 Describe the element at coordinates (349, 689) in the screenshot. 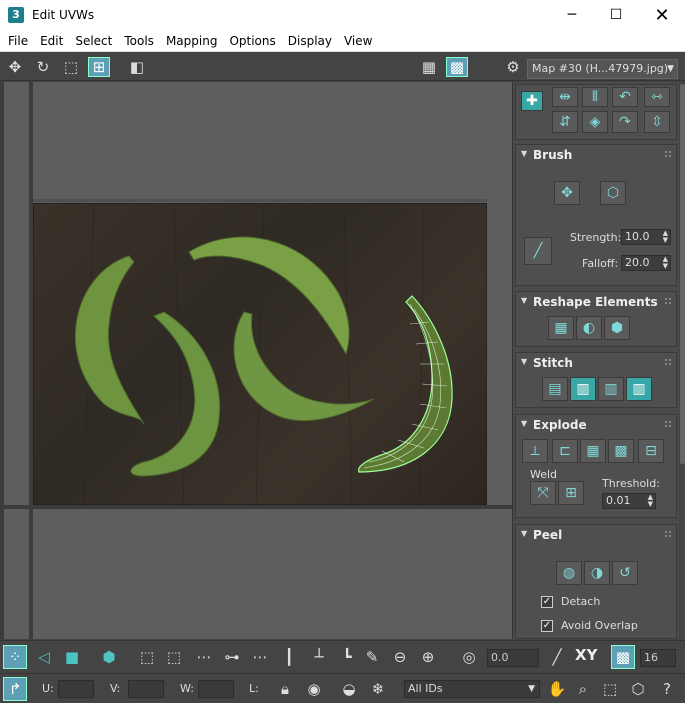

I see `show-icon: ◒` at that location.